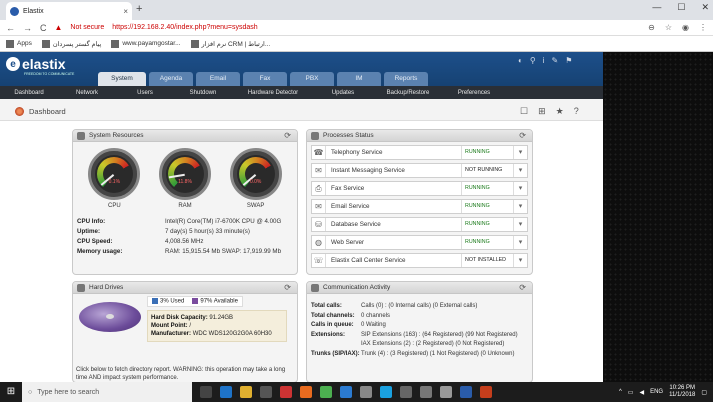  What do you see at coordinates (542, 111) in the screenshot?
I see `layout-icon: ⊞` at bounding box center [542, 111].